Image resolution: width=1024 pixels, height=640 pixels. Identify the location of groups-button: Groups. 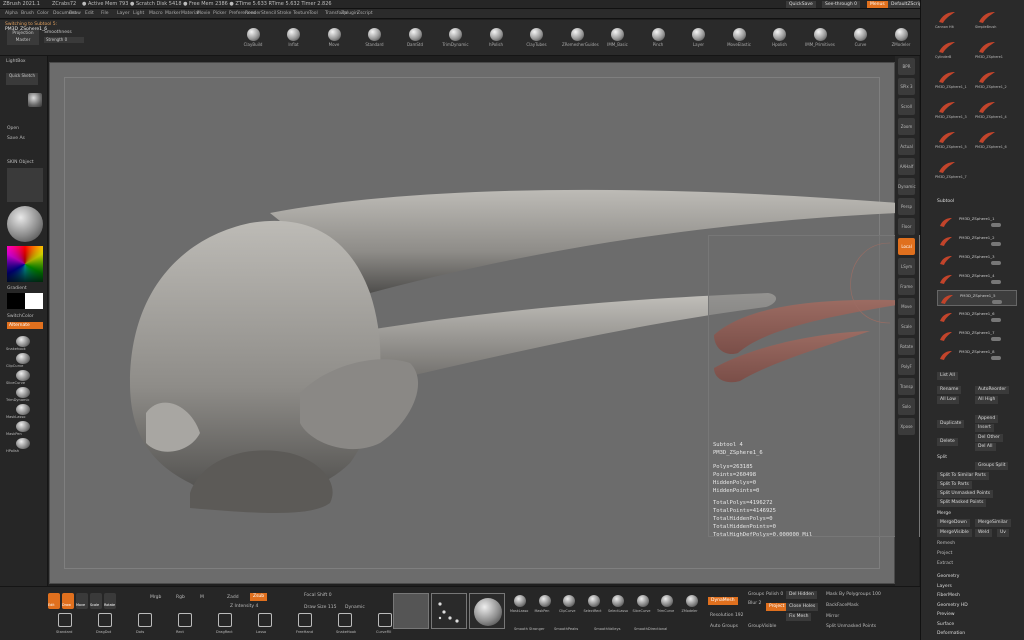
(756, 594).